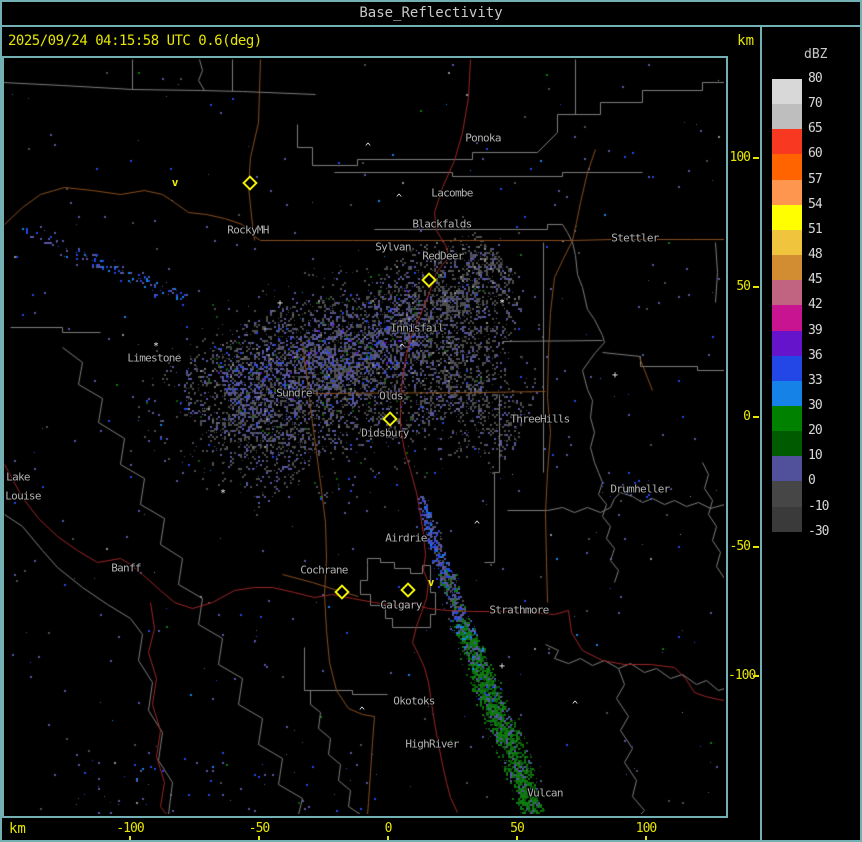 The width and height of the screenshot is (862, 842). What do you see at coordinates (742, 675) in the screenshot?
I see `right-axis-label: -100` at bounding box center [742, 675].